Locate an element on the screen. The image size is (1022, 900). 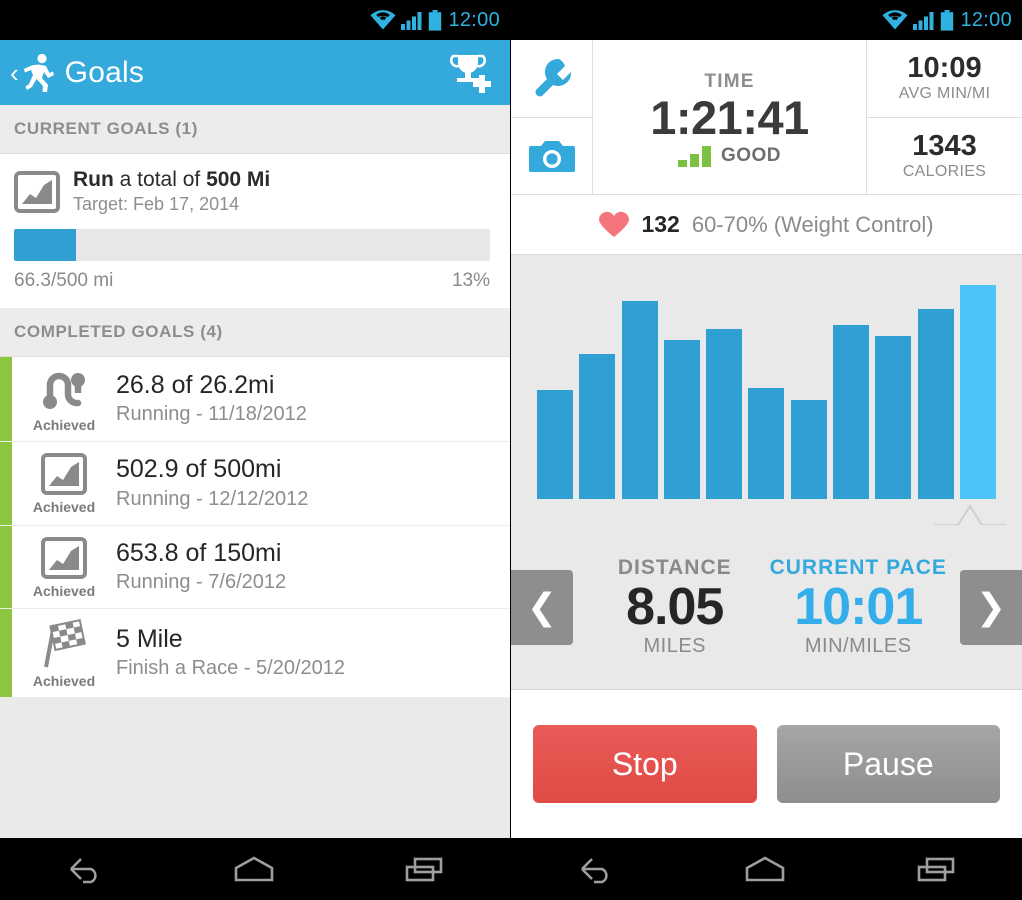
route-icon is located at coordinates (64, 391).